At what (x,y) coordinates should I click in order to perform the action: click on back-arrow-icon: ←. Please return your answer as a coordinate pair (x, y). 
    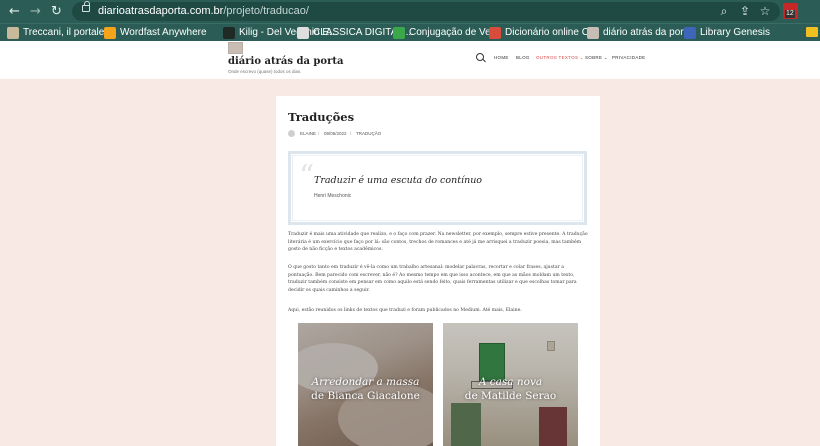
    Looking at the image, I should click on (14, 11).